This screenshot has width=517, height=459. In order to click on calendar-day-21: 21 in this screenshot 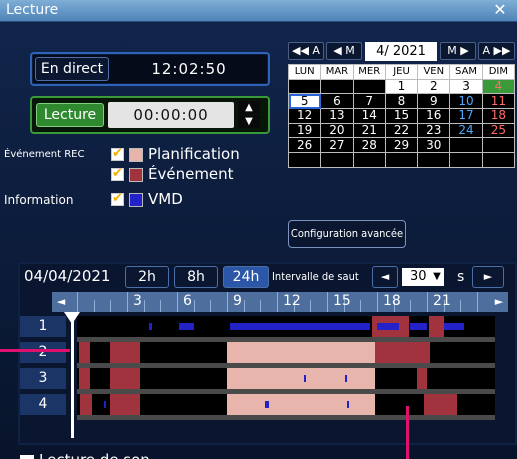, I will do `click(369, 130)`.